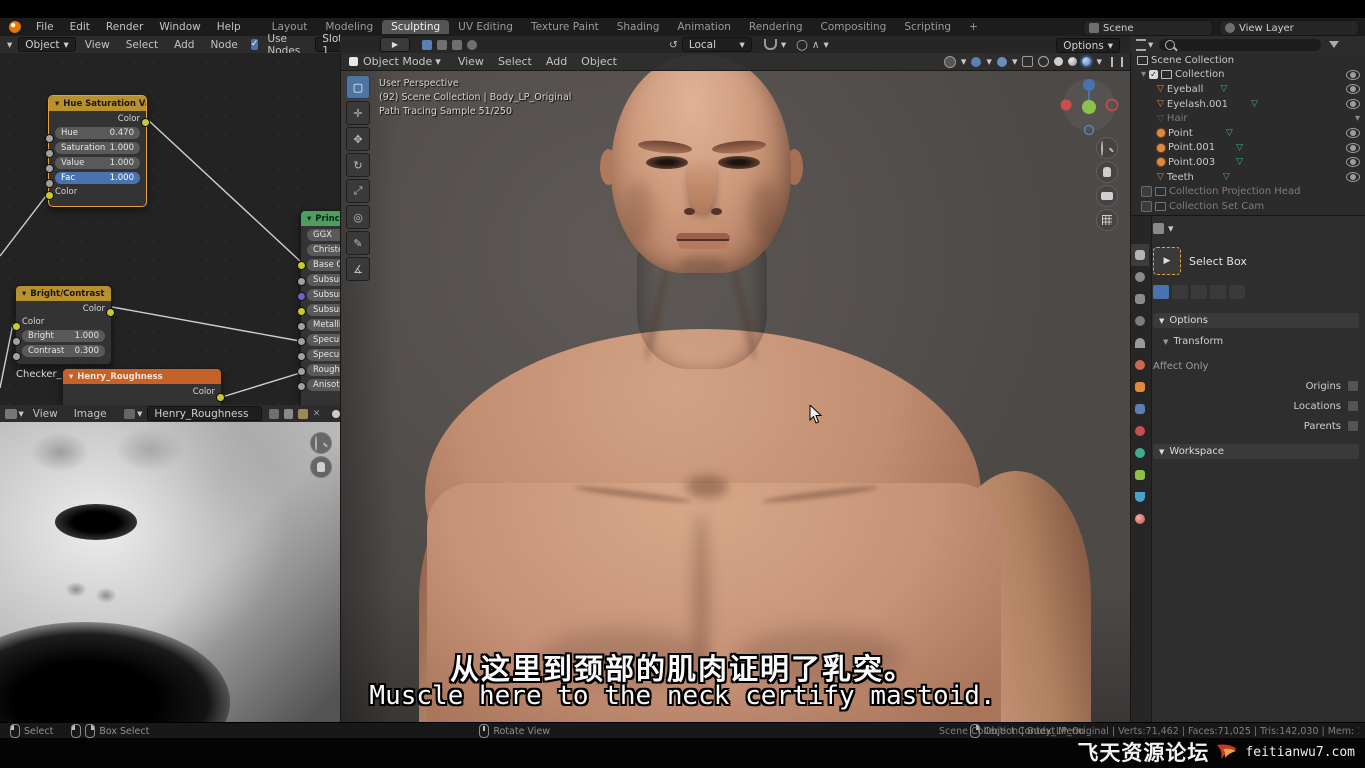 Image resolution: width=1365 pixels, height=768 pixels. Describe the element at coordinates (1248, 118) in the screenshot. I see `outliner-row-hair: ▽ Hair ▾` at that location.